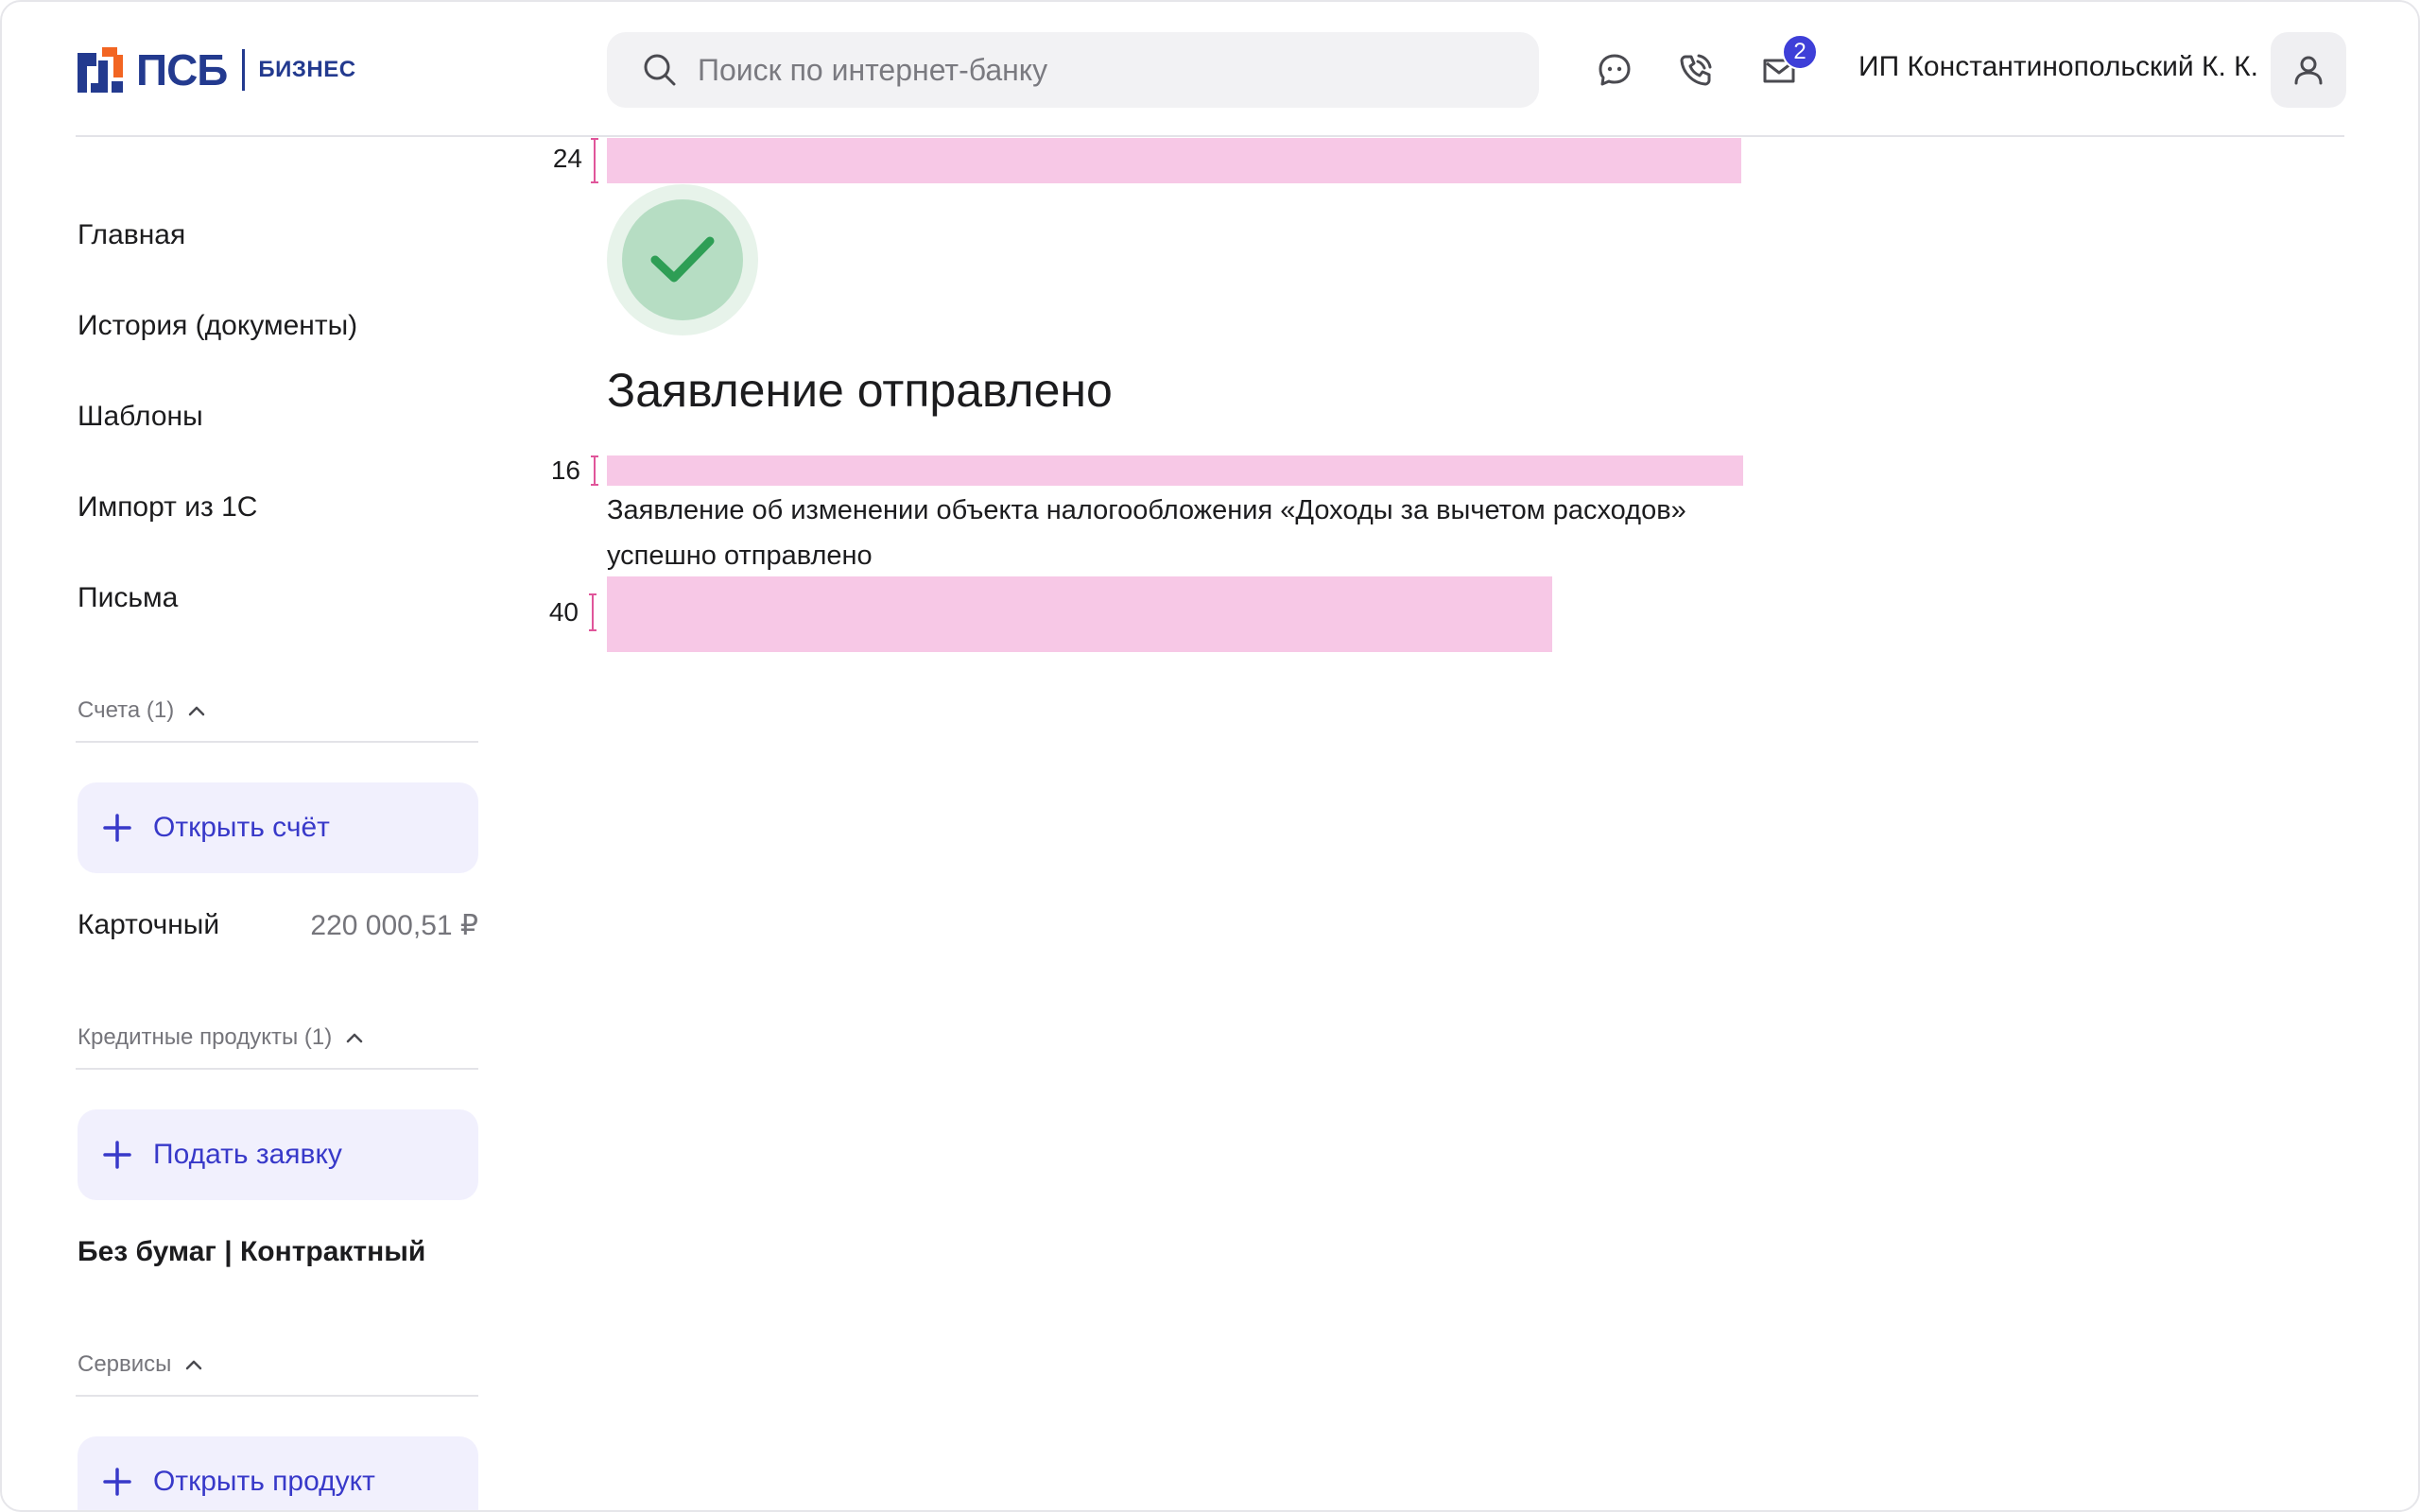 This screenshot has height=1512, width=2420. I want to click on sidebar-item-history: История (документы), so click(218, 326).